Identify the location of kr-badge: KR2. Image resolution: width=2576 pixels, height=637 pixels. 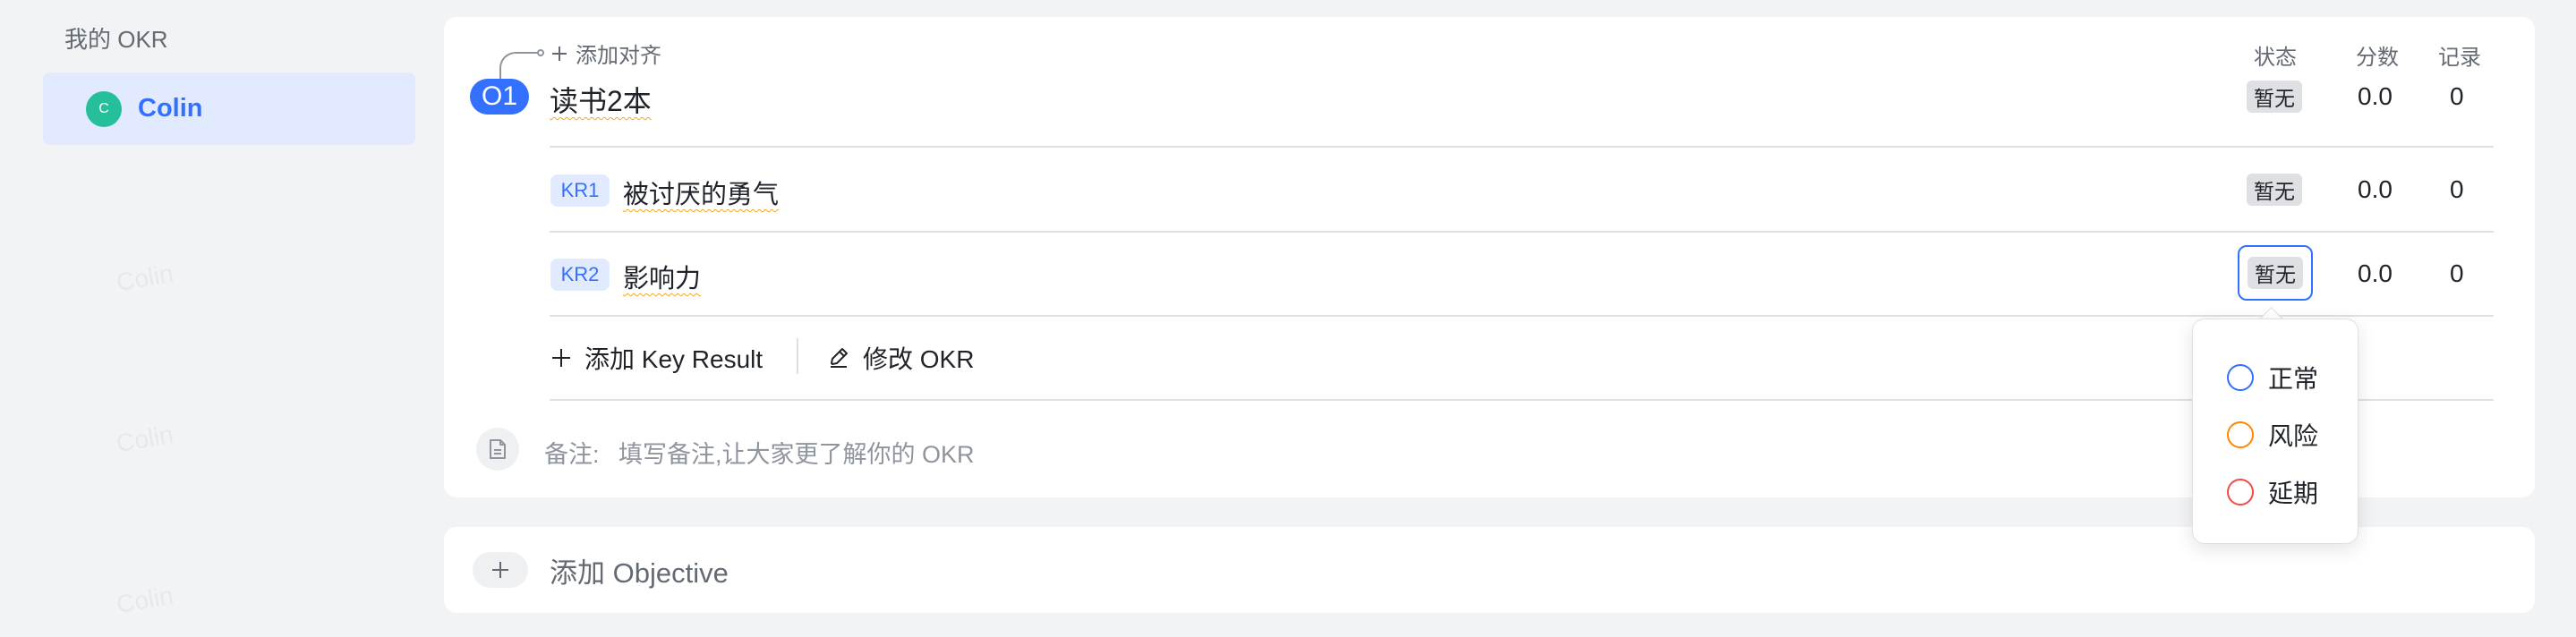
(580, 275).